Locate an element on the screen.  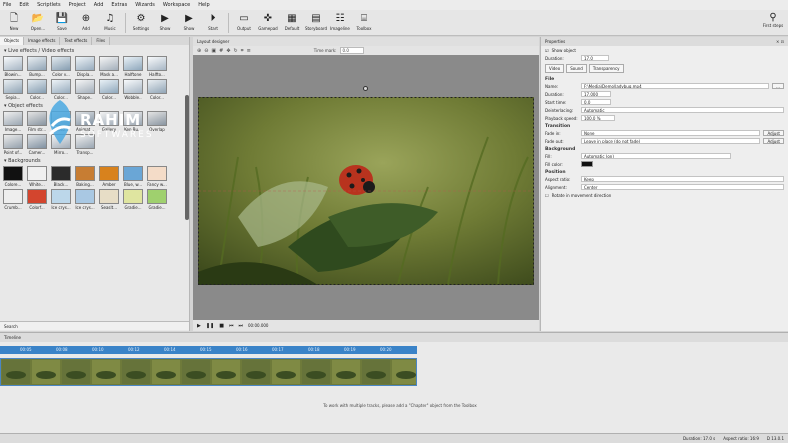
toolbar-new-button: 🗋 New is located at coordinates (14, 22).